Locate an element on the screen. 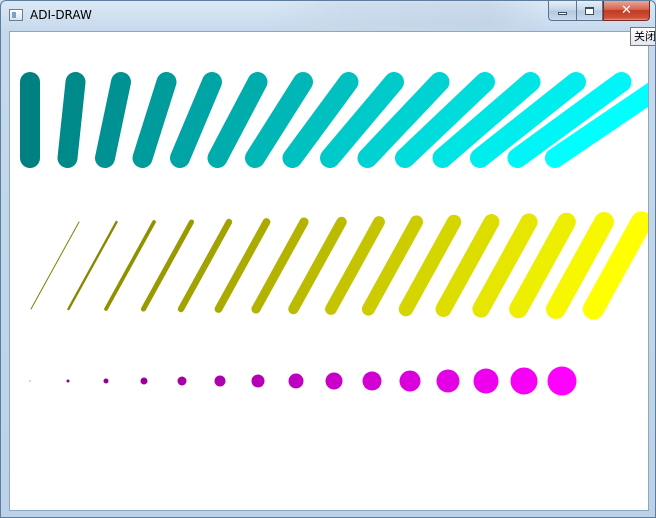 The image size is (656, 518). minimize-button is located at coordinates (562, 11).